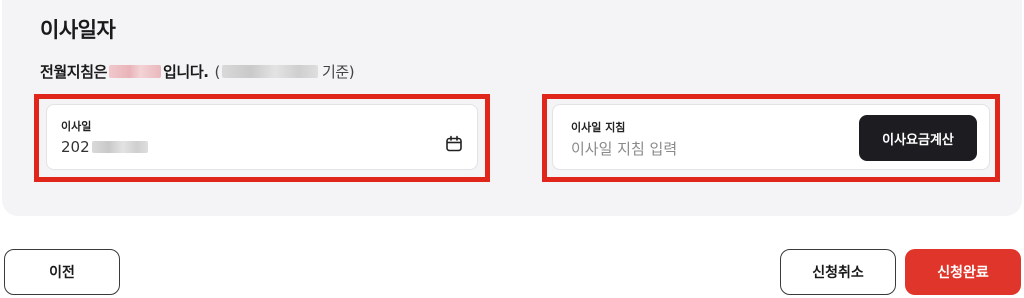 Image resolution: width=1024 pixels, height=298 pixels. Describe the element at coordinates (119, 147) in the screenshot. I see `redacted-date-value` at that location.